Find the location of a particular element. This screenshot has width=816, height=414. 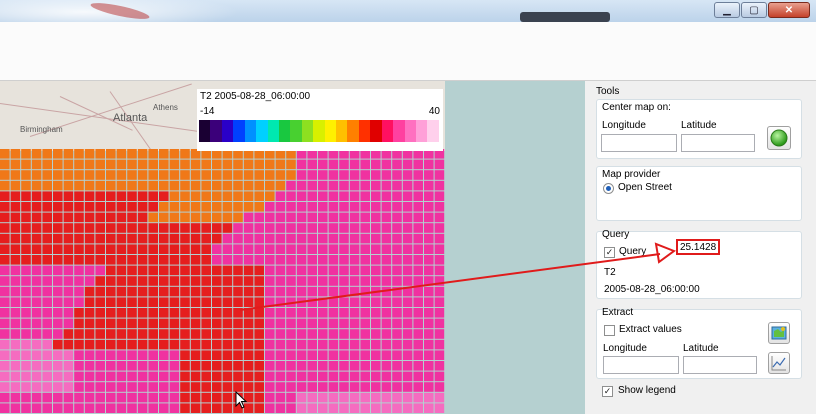

chart-icon is located at coordinates (778, 363).